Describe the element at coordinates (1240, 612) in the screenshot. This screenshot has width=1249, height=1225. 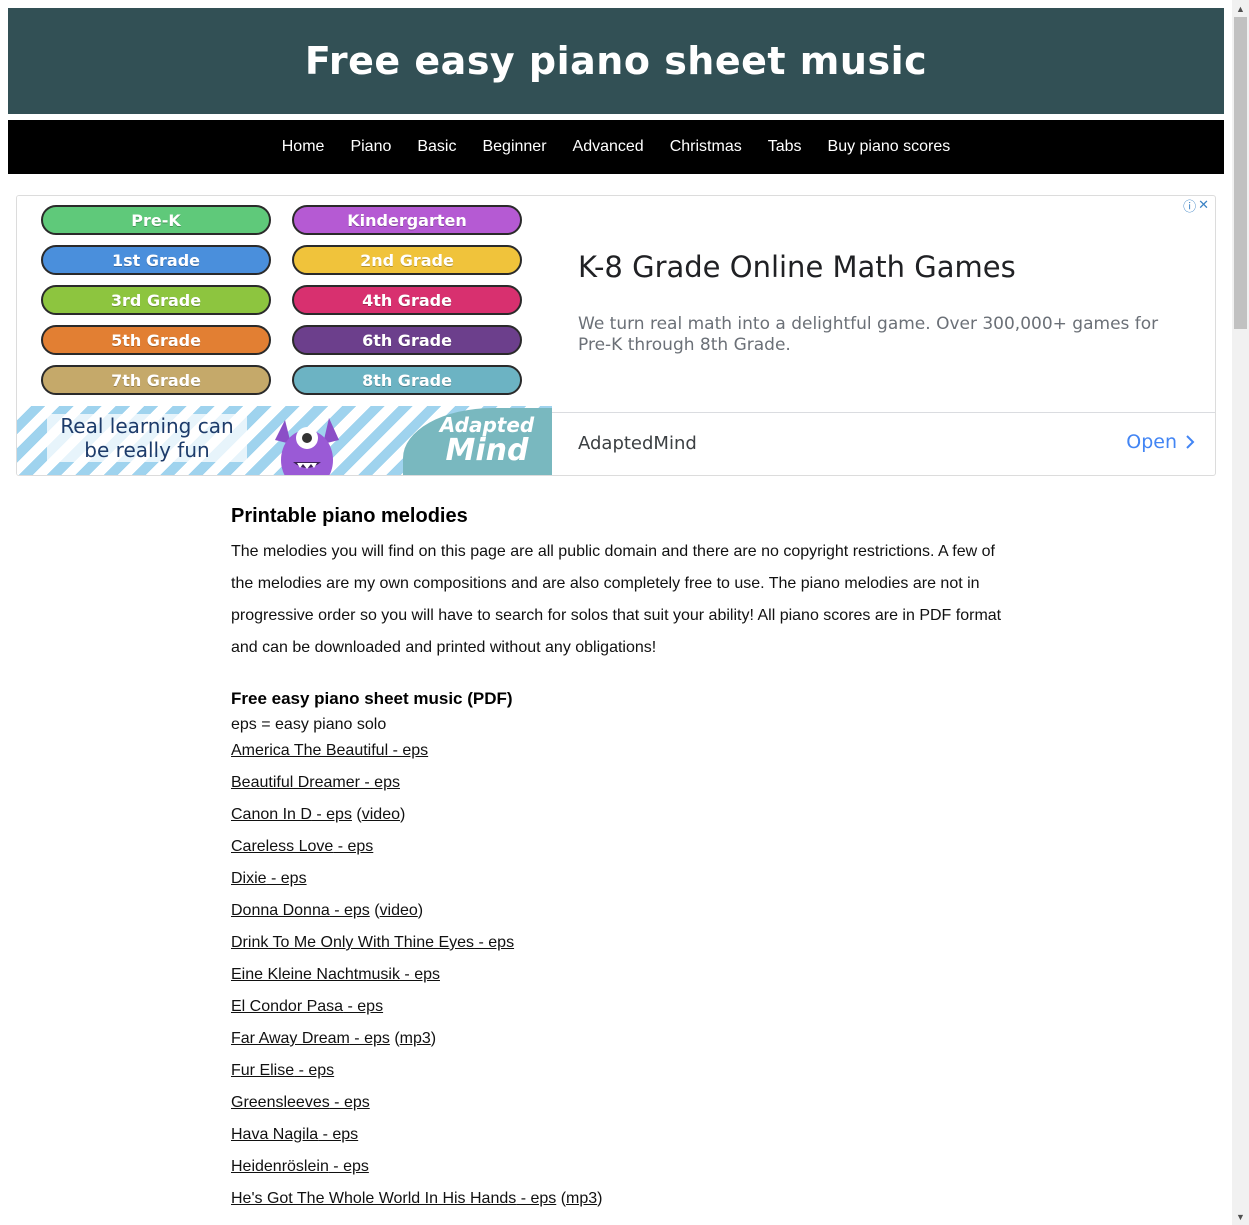
I see `scrollbar: ▲ ▼` at that location.